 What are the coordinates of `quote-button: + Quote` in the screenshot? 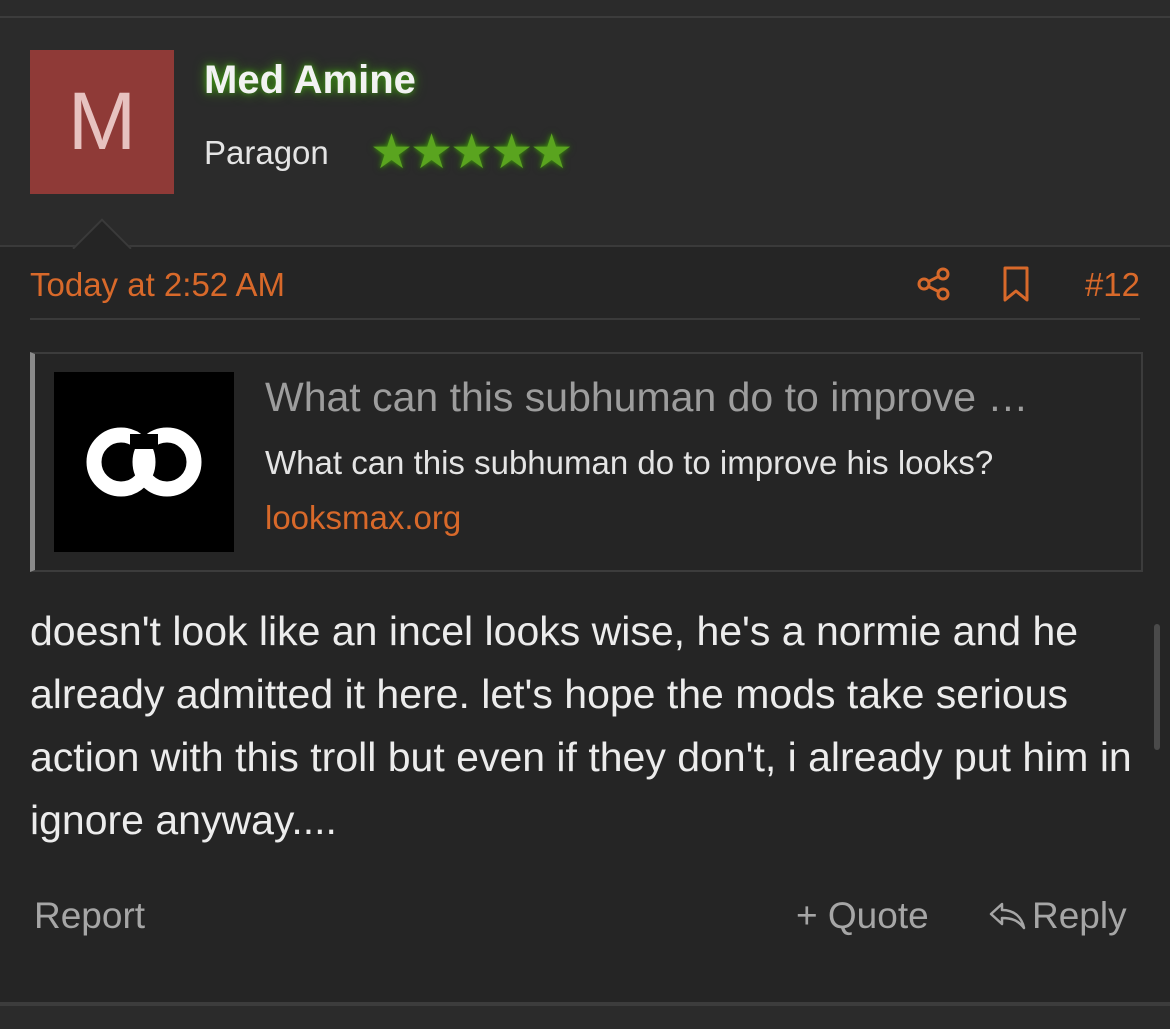 It's located at (862, 916).